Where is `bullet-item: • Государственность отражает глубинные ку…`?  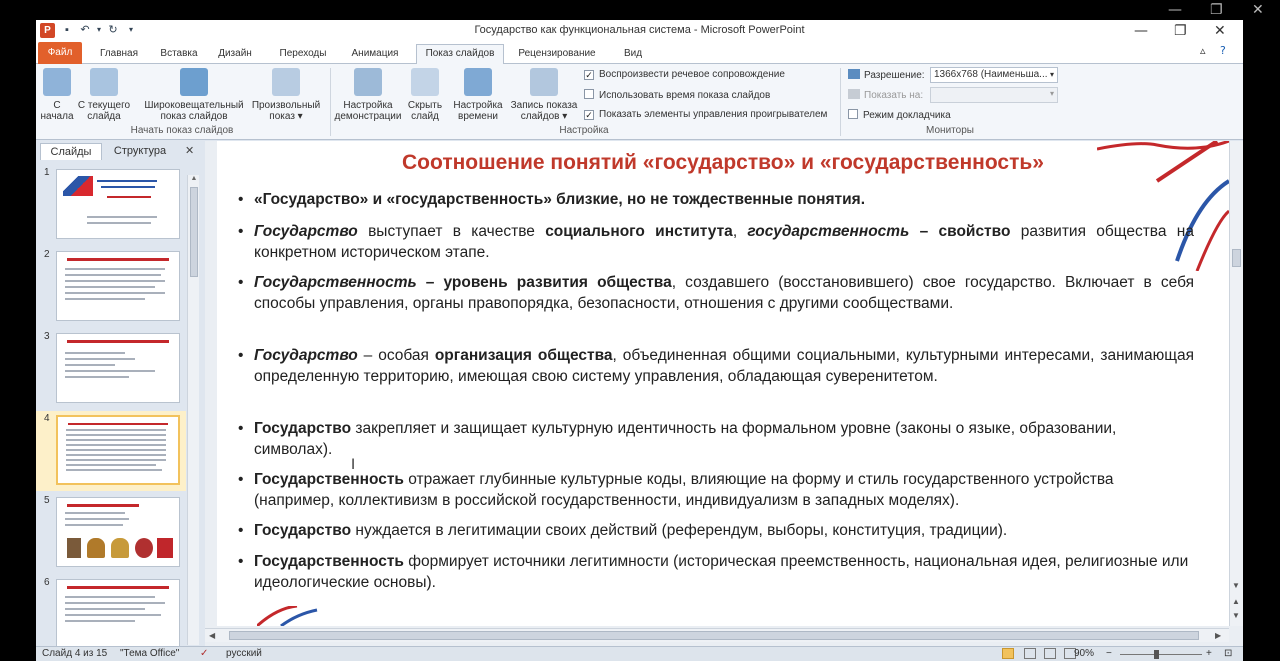 bullet-item: • Государственность отражает глубинные ку… is located at coordinates (676, 490).